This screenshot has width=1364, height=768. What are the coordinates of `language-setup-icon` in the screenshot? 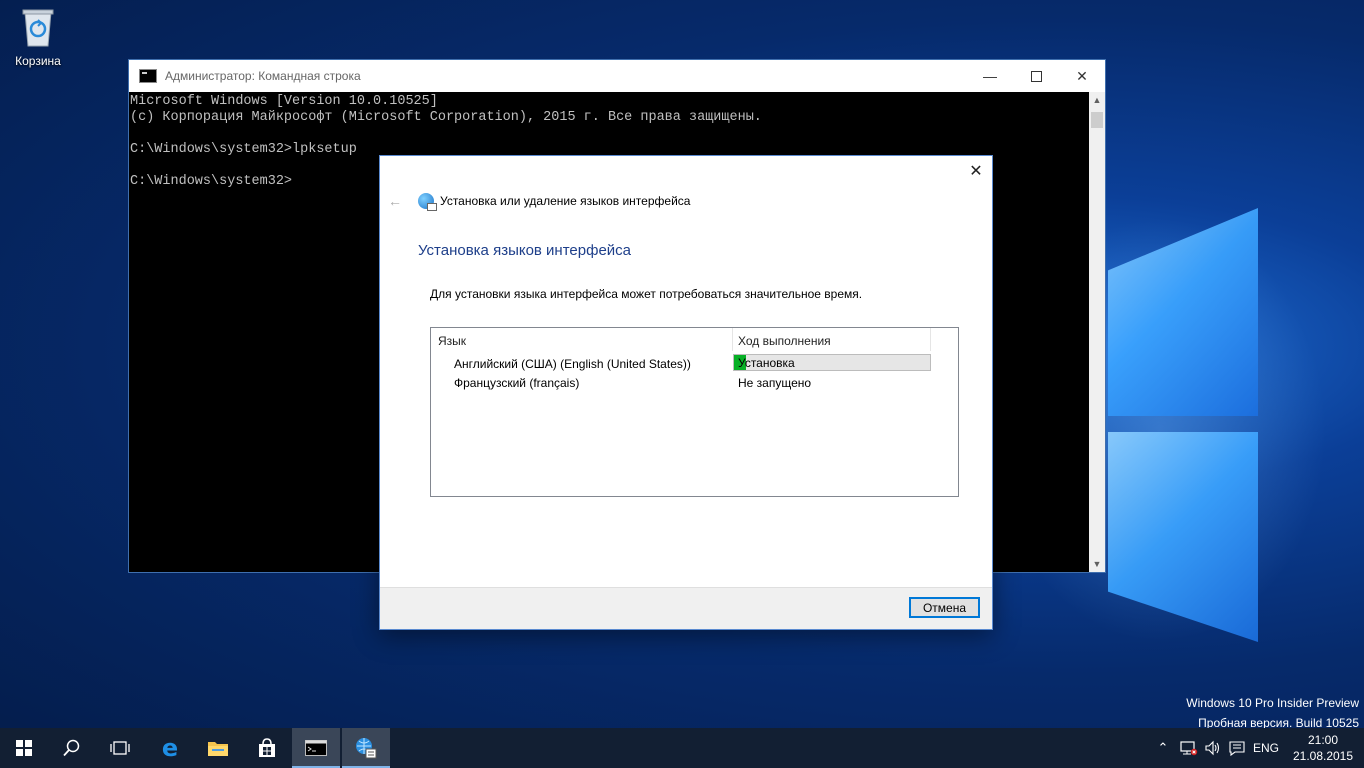 It's located at (366, 748).